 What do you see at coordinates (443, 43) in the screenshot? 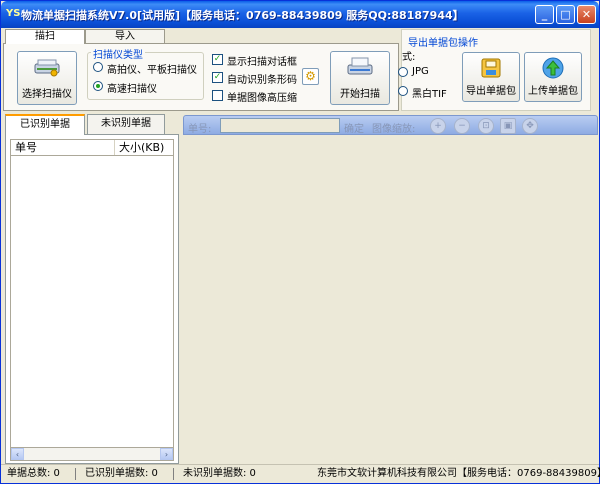
I see `export-group-title: 导出单据包操作` at bounding box center [443, 43].